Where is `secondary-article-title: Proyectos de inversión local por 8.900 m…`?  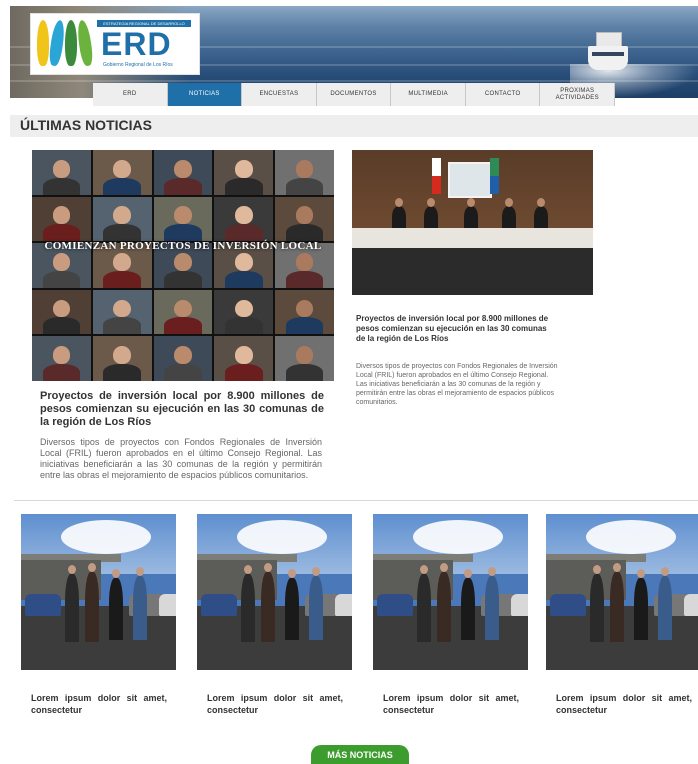 secondary-article-title: Proyectos de inversión local por 8.900 m… is located at coordinates (456, 329).